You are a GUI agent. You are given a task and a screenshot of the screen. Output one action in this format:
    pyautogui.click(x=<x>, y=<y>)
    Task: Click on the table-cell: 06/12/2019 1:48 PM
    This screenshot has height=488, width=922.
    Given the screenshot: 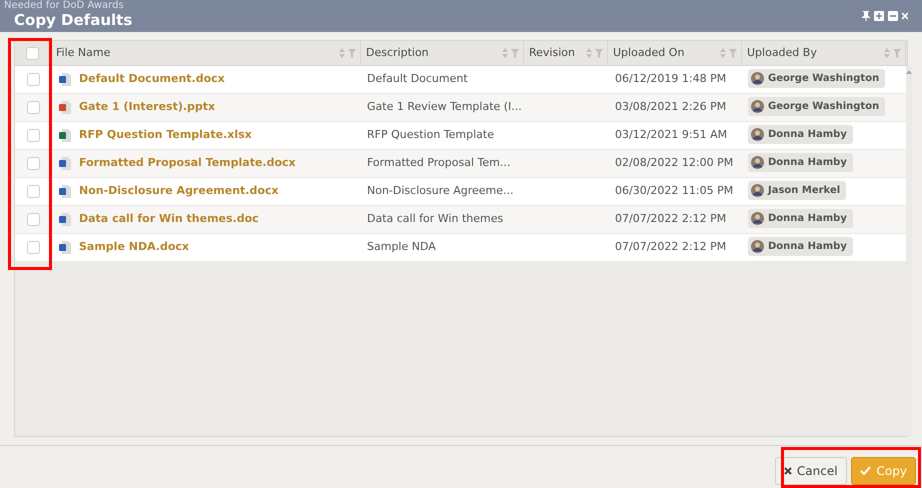 What is the action you would take?
    pyautogui.click(x=670, y=79)
    